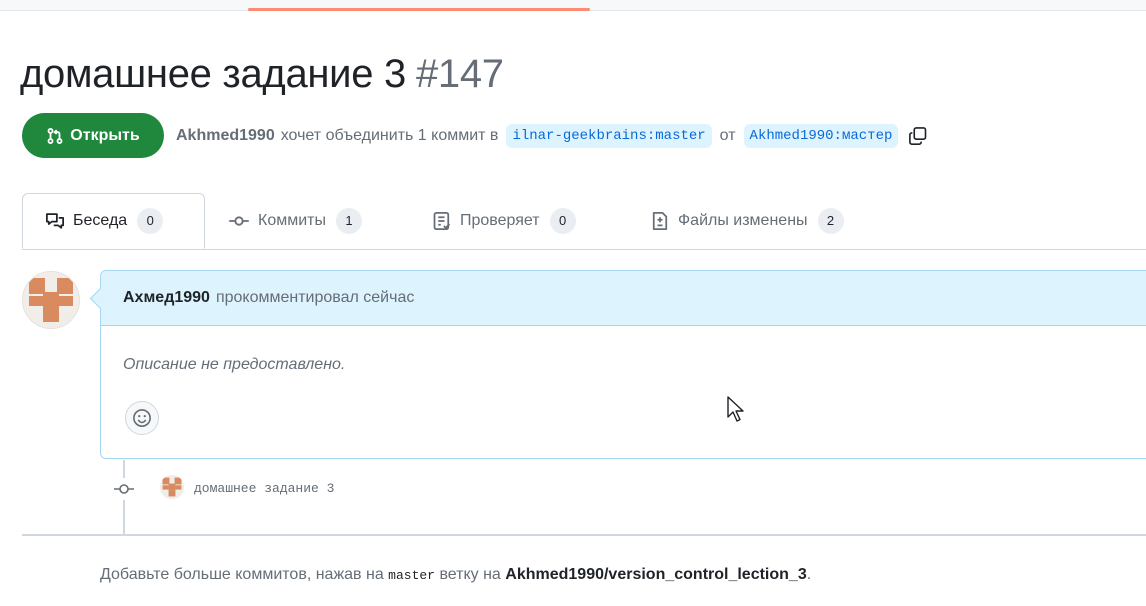 This screenshot has height=606, width=1146. Describe the element at coordinates (225, 136) in the screenshot. I see `author-link: Akhmed1990` at that location.